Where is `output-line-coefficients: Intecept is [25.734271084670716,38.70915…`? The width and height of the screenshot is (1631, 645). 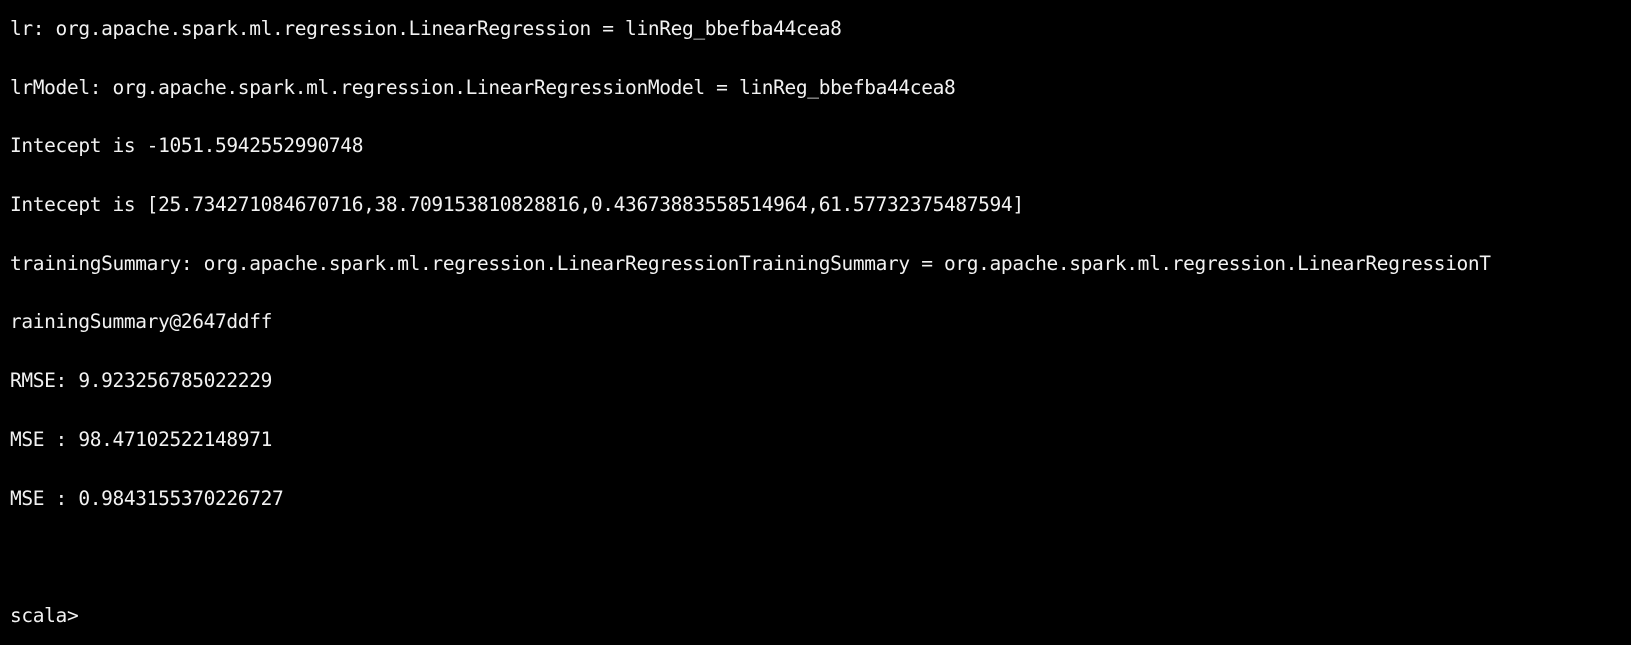
output-line-coefficients: Intecept is [25.734271084670716,38.70915… is located at coordinates (517, 205).